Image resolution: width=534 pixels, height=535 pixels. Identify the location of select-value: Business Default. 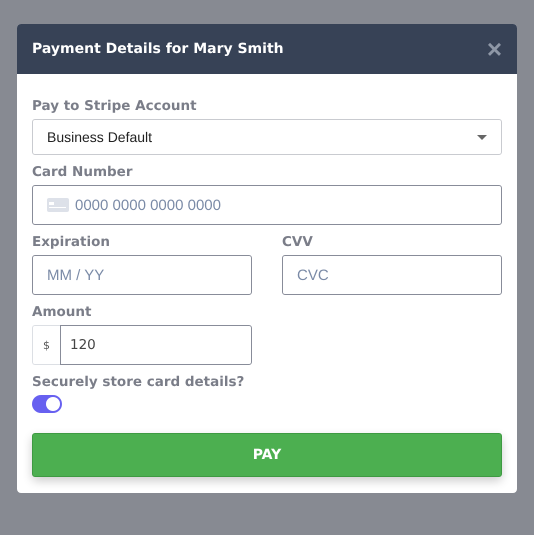
(99, 137).